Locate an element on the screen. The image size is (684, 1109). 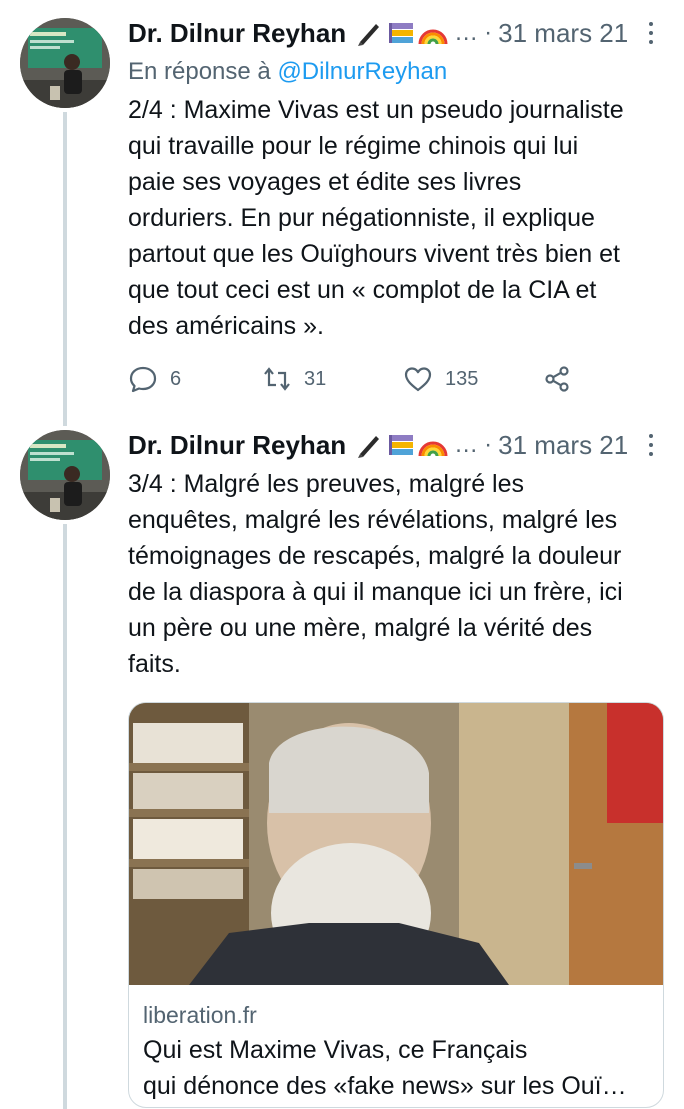
retweet-button: 31 is located at coordinates (294, 379).